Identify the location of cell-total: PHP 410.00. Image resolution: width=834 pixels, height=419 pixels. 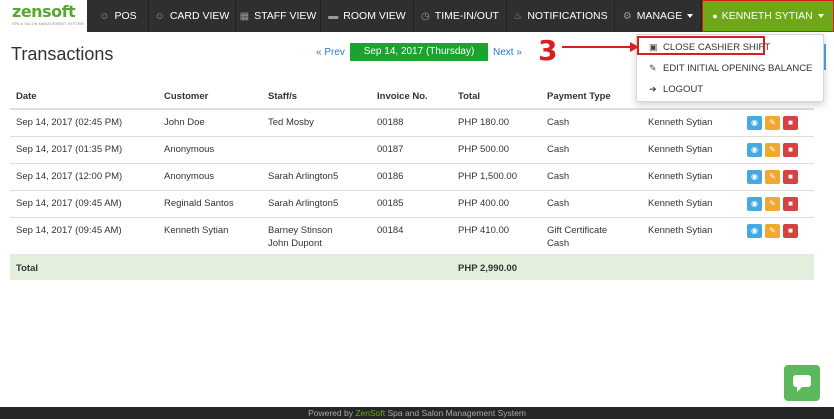
(484, 230).